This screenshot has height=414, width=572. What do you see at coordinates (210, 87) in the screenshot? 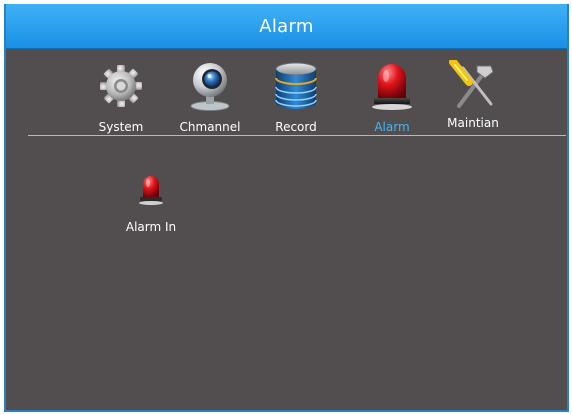
I see `camera-icon` at bounding box center [210, 87].